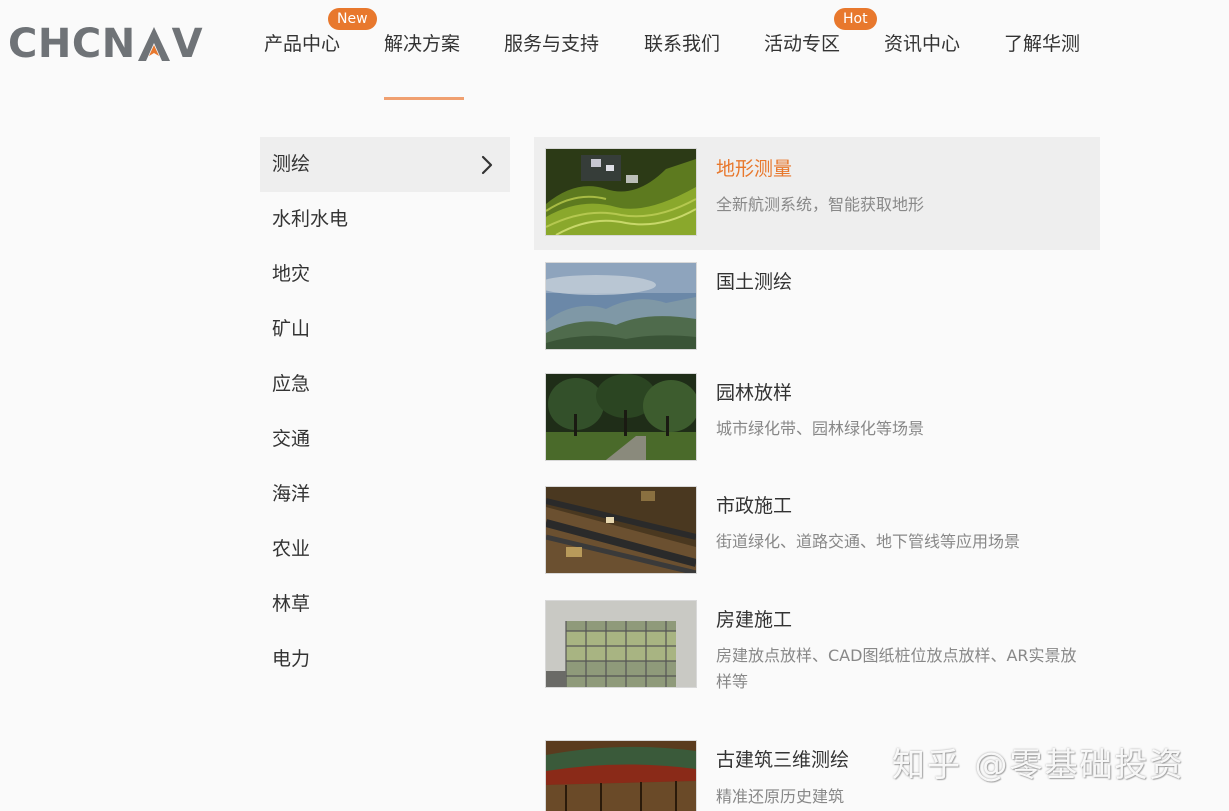 This screenshot has height=811, width=1229. What do you see at coordinates (820, 204) in the screenshot?
I see `solution-desc: 全新航测系统，智能获取地形` at bounding box center [820, 204].